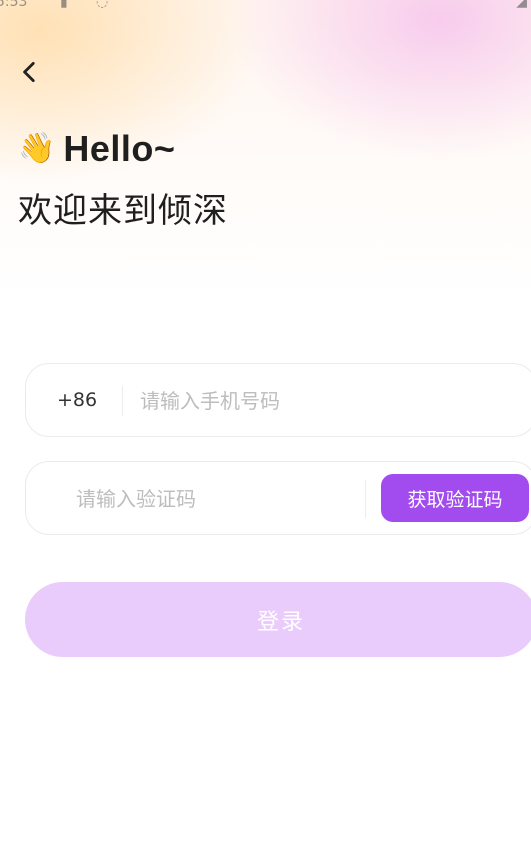  What do you see at coordinates (102, 5) in the screenshot?
I see `sync-icon: ◌` at bounding box center [102, 5].